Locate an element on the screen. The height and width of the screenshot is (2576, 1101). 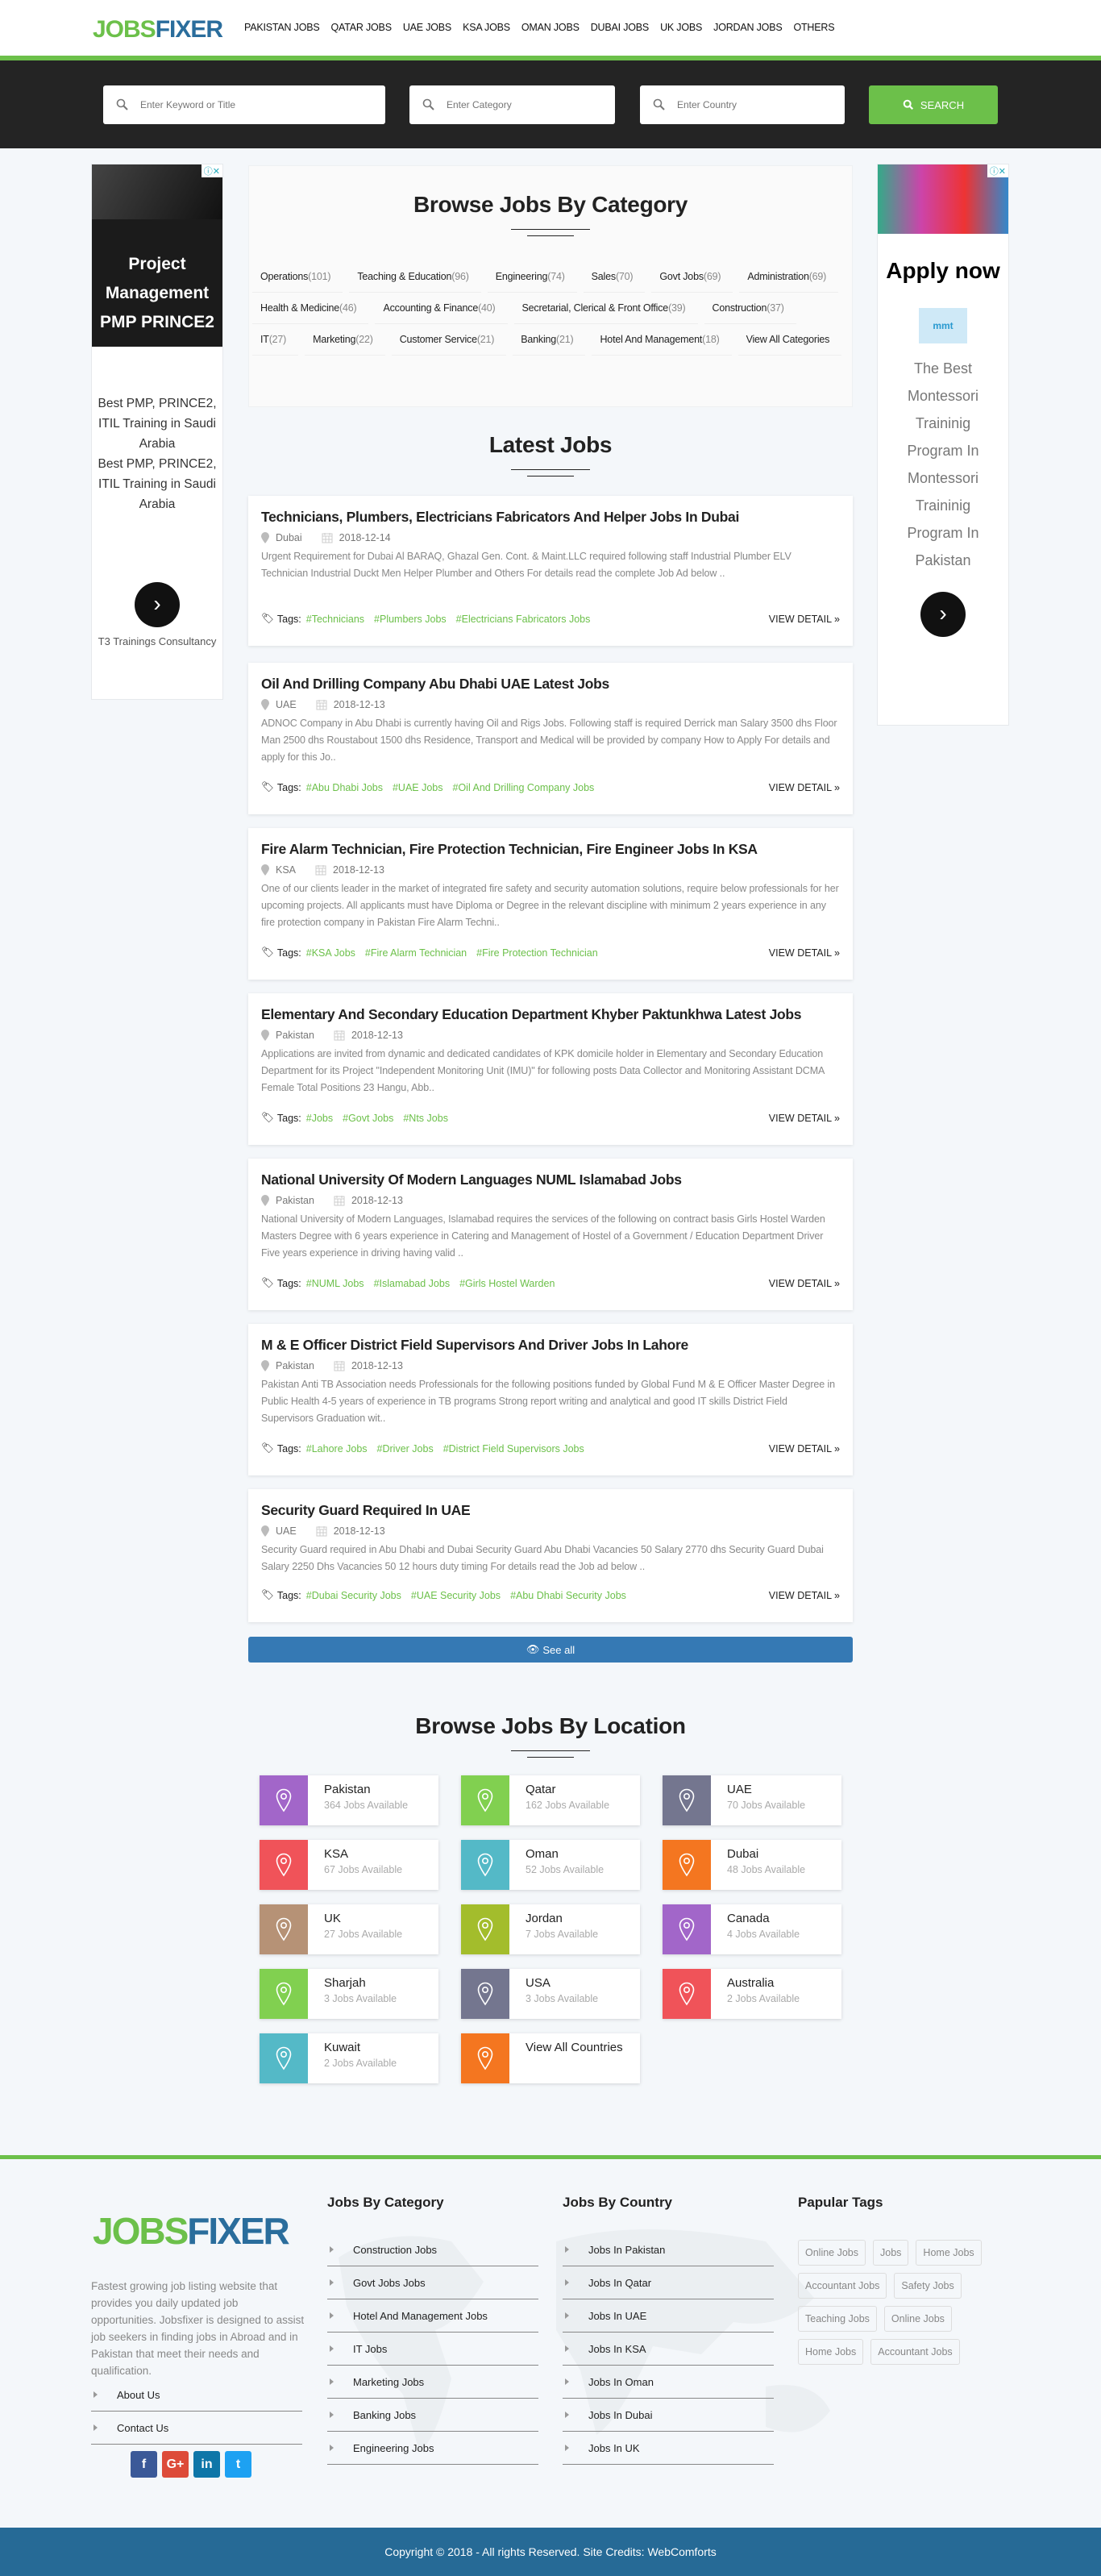
footer-category-link: Marketing Jobs is located at coordinates (432, 2382).